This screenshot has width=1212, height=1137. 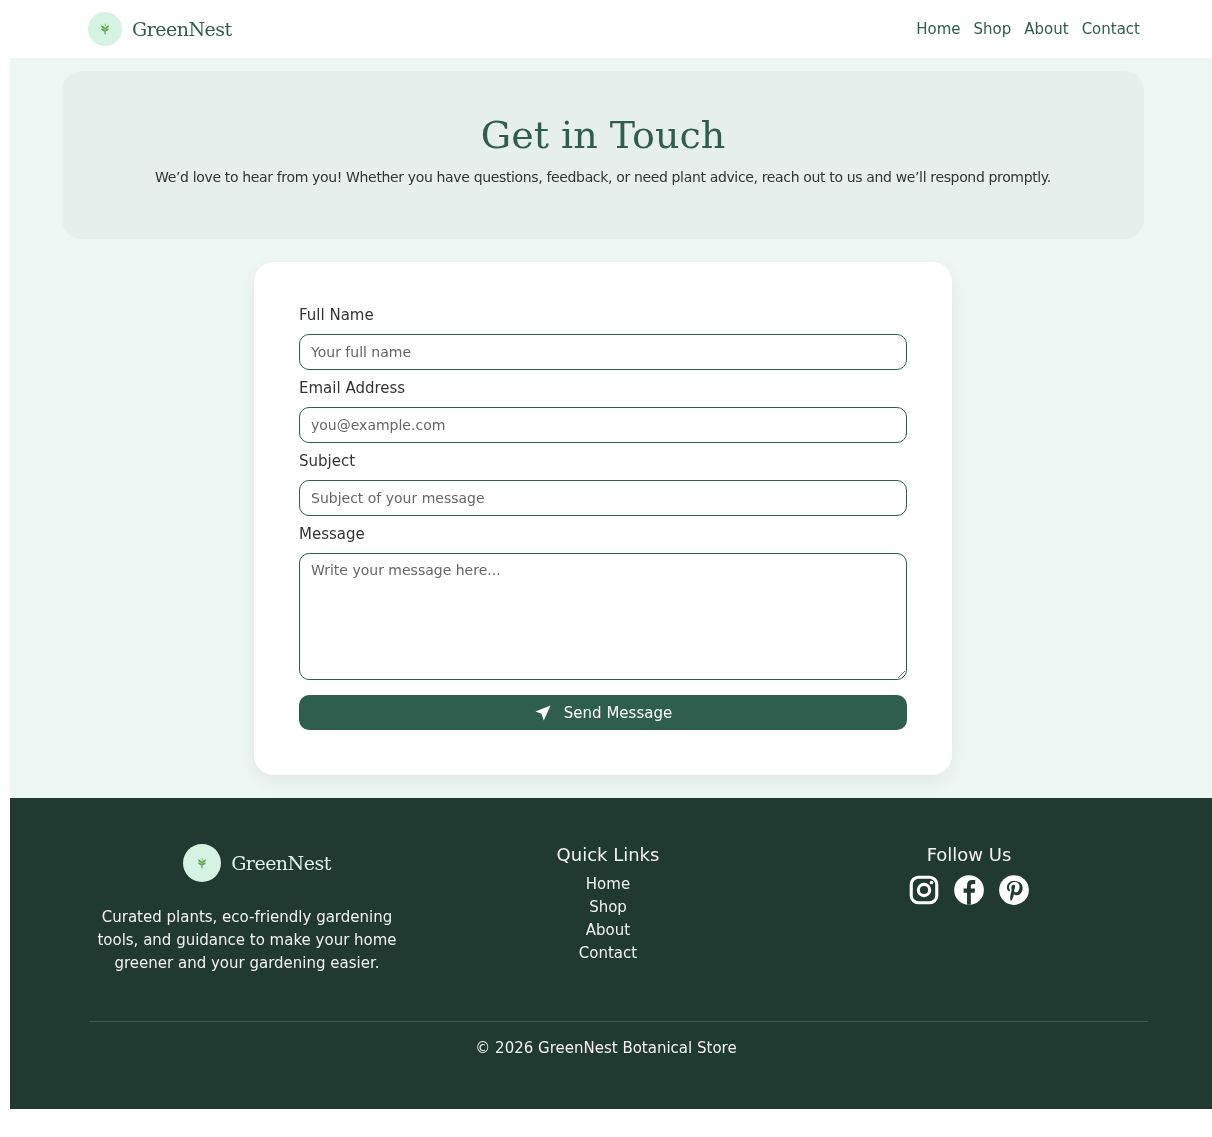 I want to click on nav-link: Home, so click(x=938, y=29).